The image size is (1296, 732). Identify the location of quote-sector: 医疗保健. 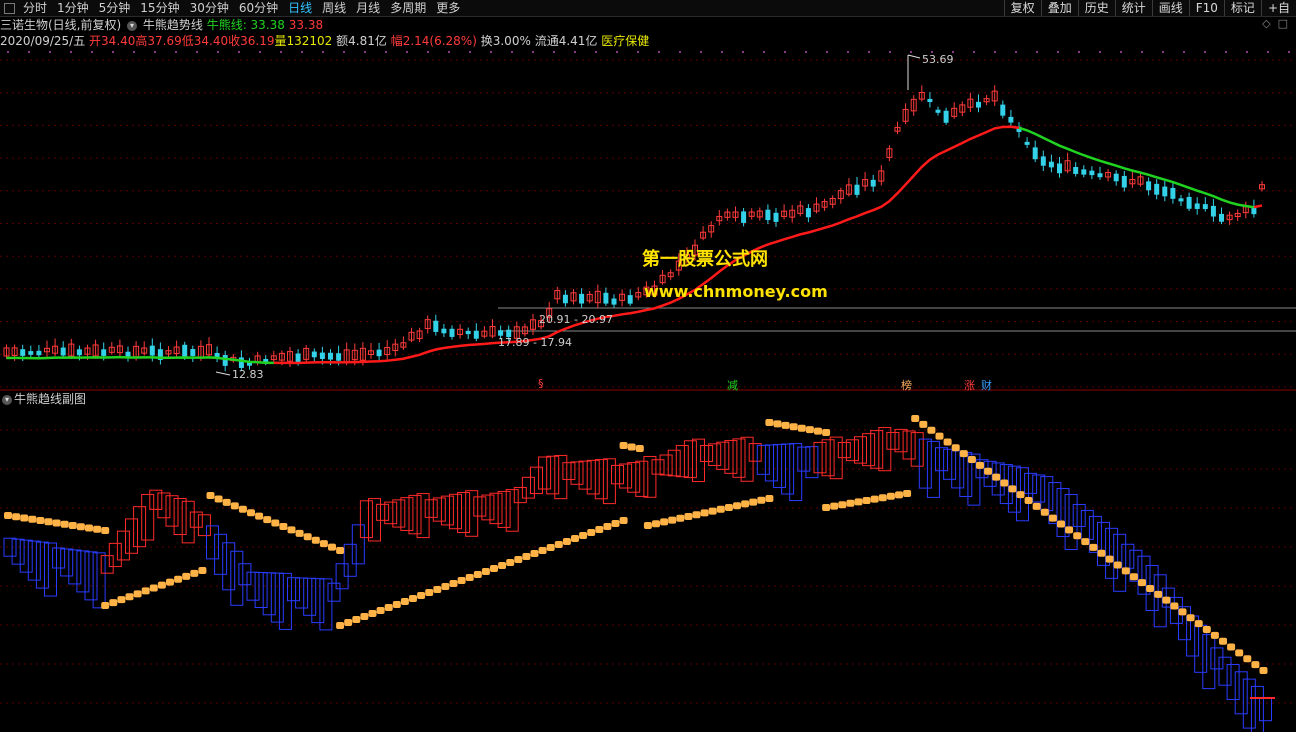
(625, 41).